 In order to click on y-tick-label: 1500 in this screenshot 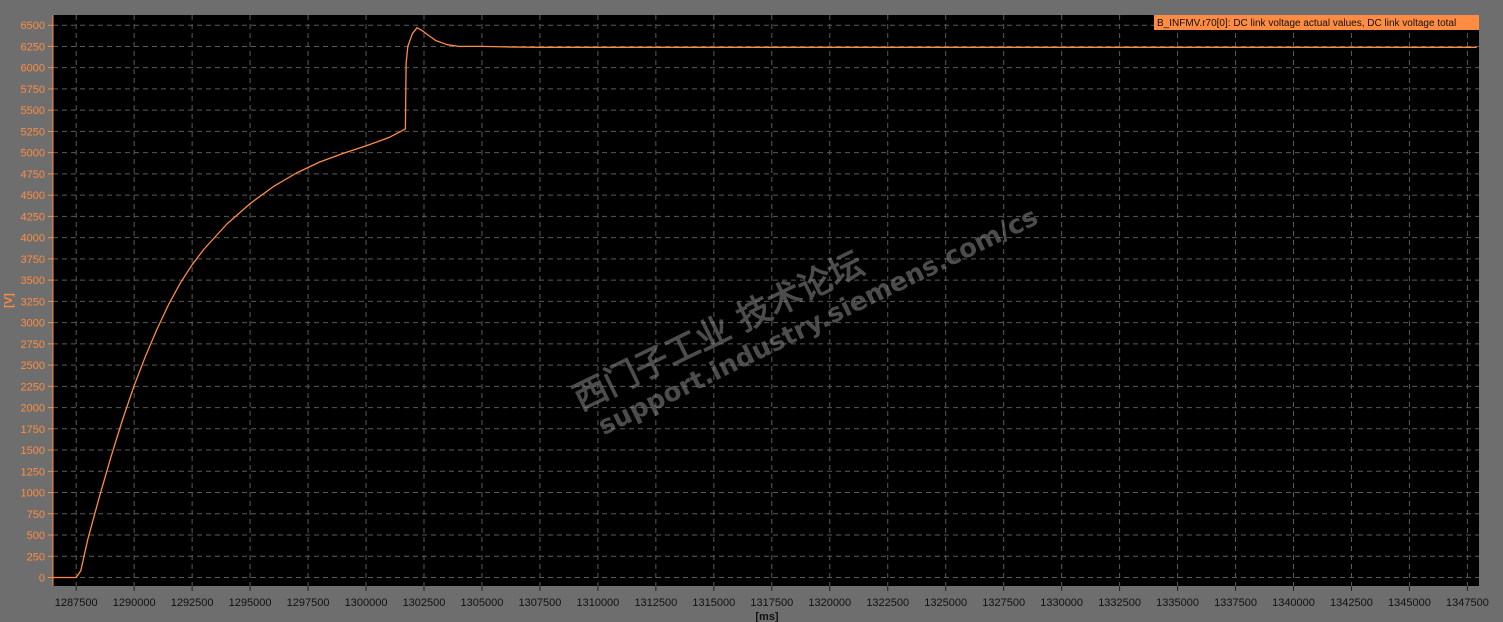, I will do `click(33, 451)`.